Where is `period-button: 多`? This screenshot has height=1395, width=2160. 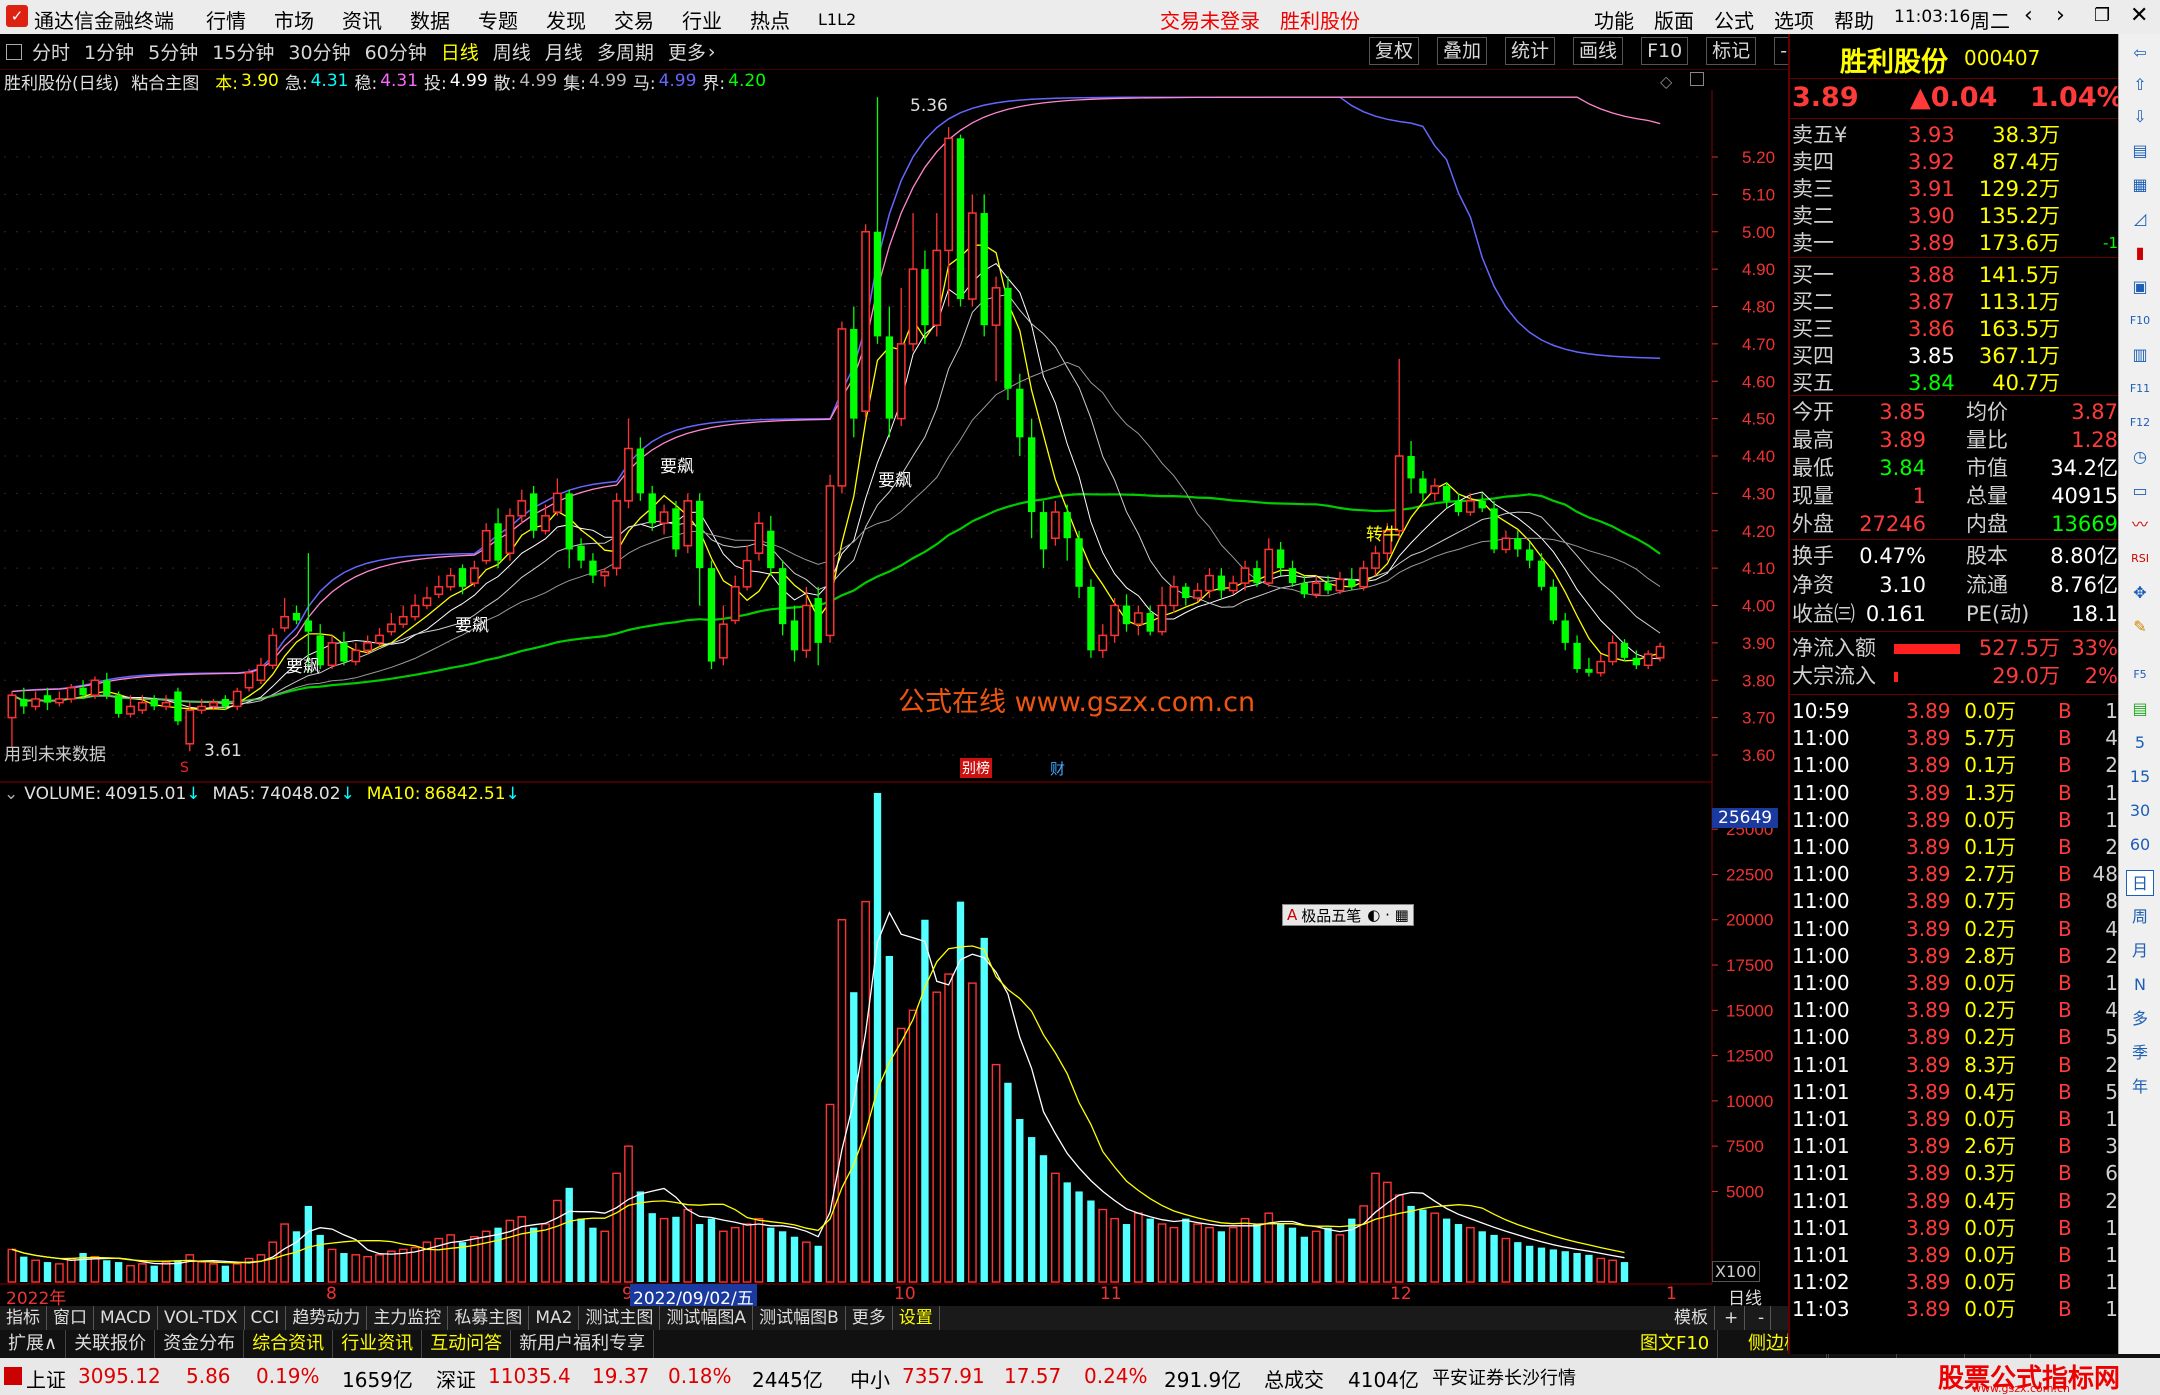 period-button: 多 is located at coordinates (2140, 1019).